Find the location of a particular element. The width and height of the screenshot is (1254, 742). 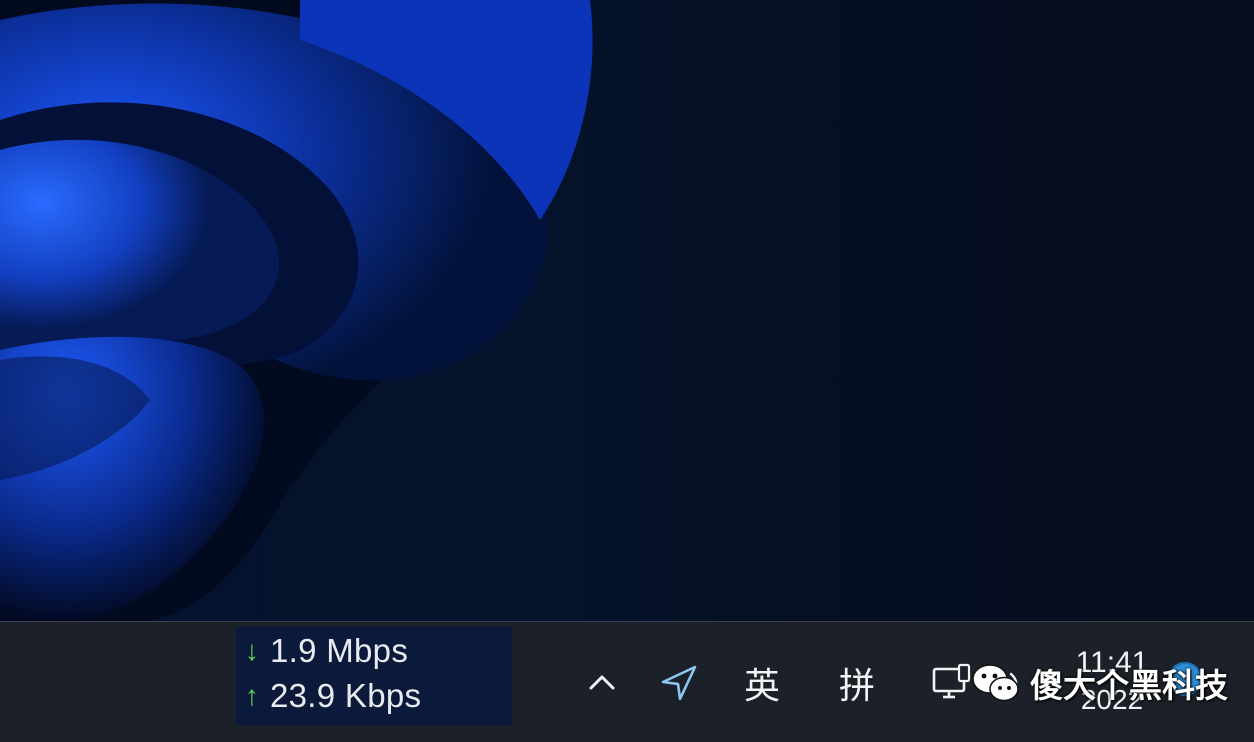

source-watermark: 傻大个黑科技 is located at coordinates (1099, 683).